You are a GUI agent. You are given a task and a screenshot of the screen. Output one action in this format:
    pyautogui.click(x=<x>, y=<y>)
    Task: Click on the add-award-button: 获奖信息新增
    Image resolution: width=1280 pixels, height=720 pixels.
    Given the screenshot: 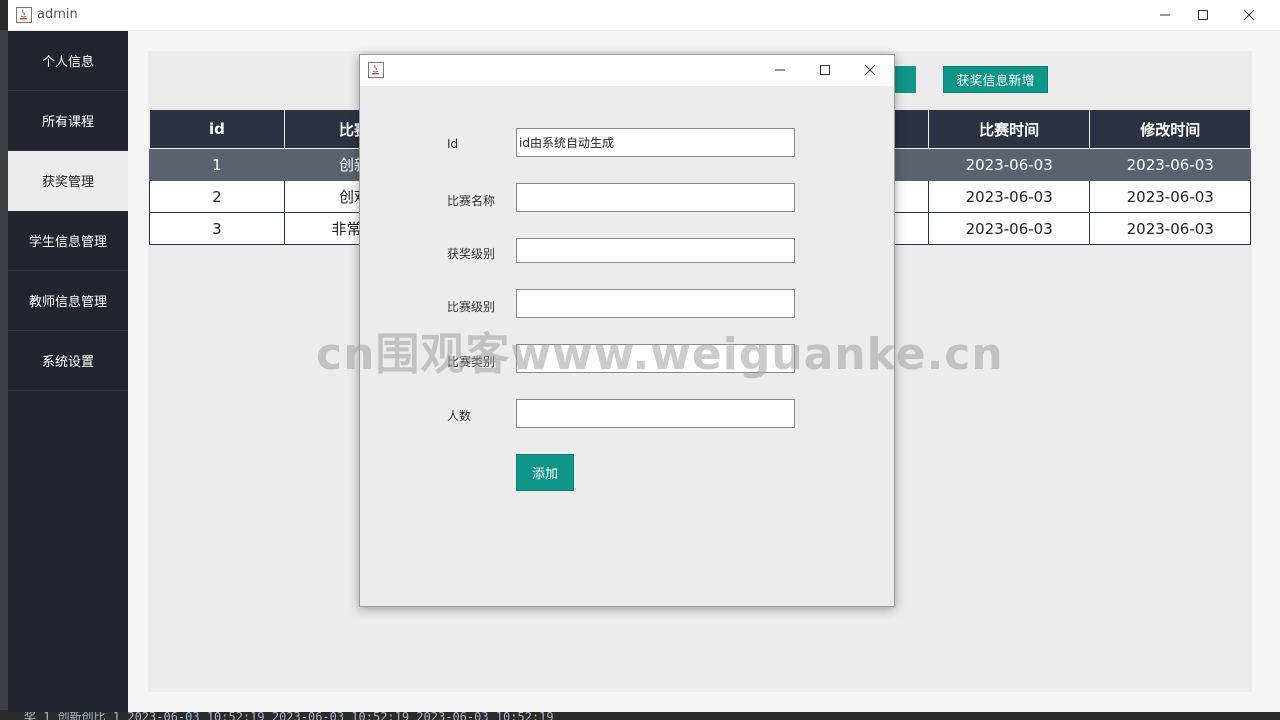 What is the action you would take?
    pyautogui.click(x=995, y=79)
    